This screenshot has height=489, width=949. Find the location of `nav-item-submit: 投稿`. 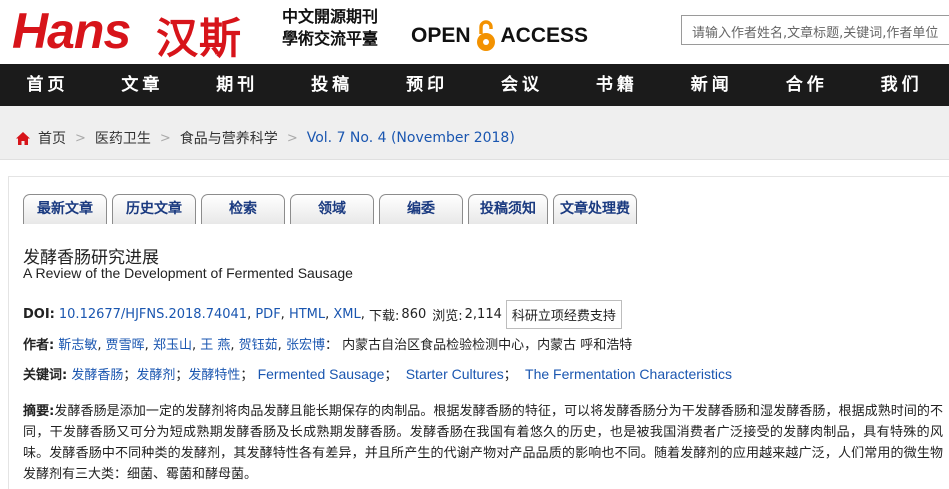

nav-item-submit: 投稿 is located at coordinates (332, 85).